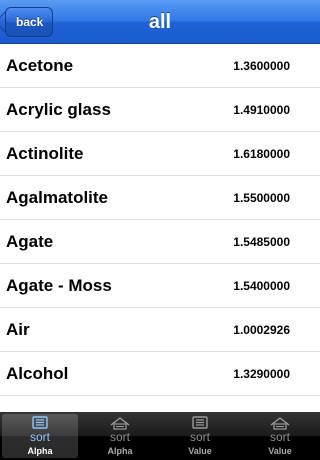 This screenshot has height=460, width=320. Describe the element at coordinates (160, 110) in the screenshot. I see `list-item: Acrylic glass 1.4910000` at that location.